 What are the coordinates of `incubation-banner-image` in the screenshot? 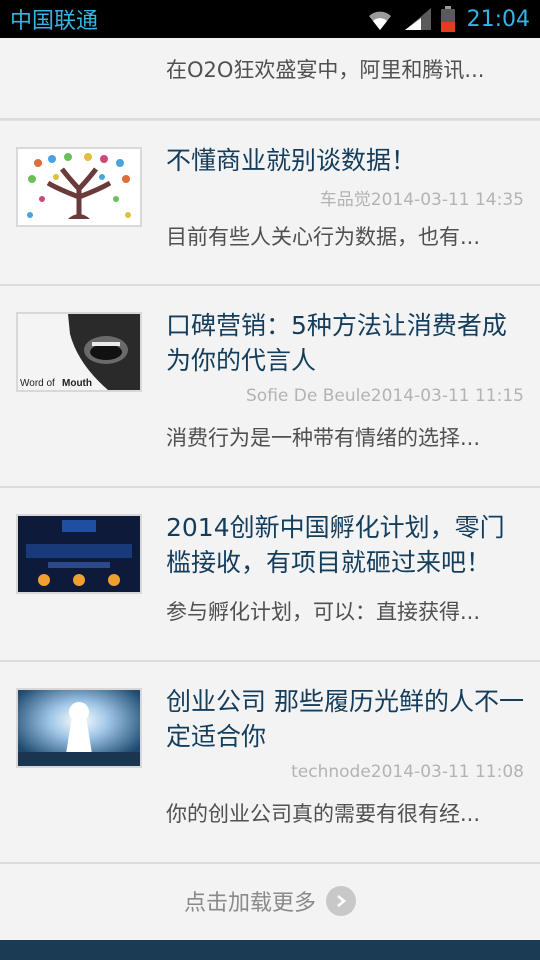 It's located at (79, 554).